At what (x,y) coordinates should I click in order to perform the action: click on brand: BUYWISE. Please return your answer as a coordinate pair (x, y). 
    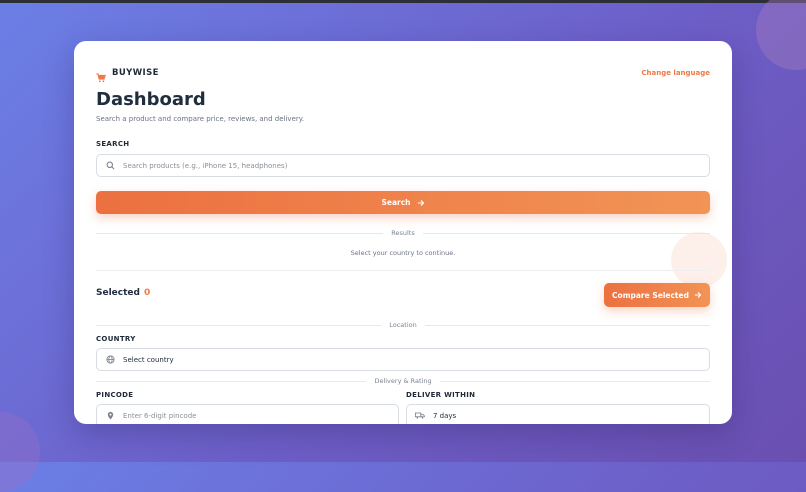
    Looking at the image, I should click on (127, 75).